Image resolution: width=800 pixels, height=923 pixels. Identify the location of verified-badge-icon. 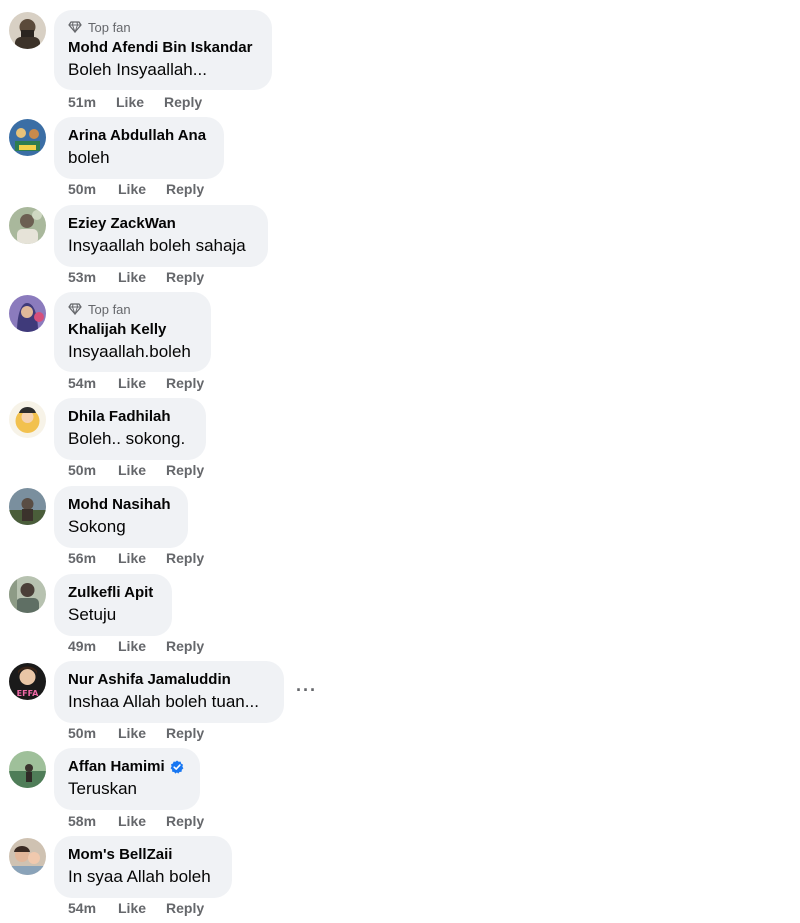
(177, 767).